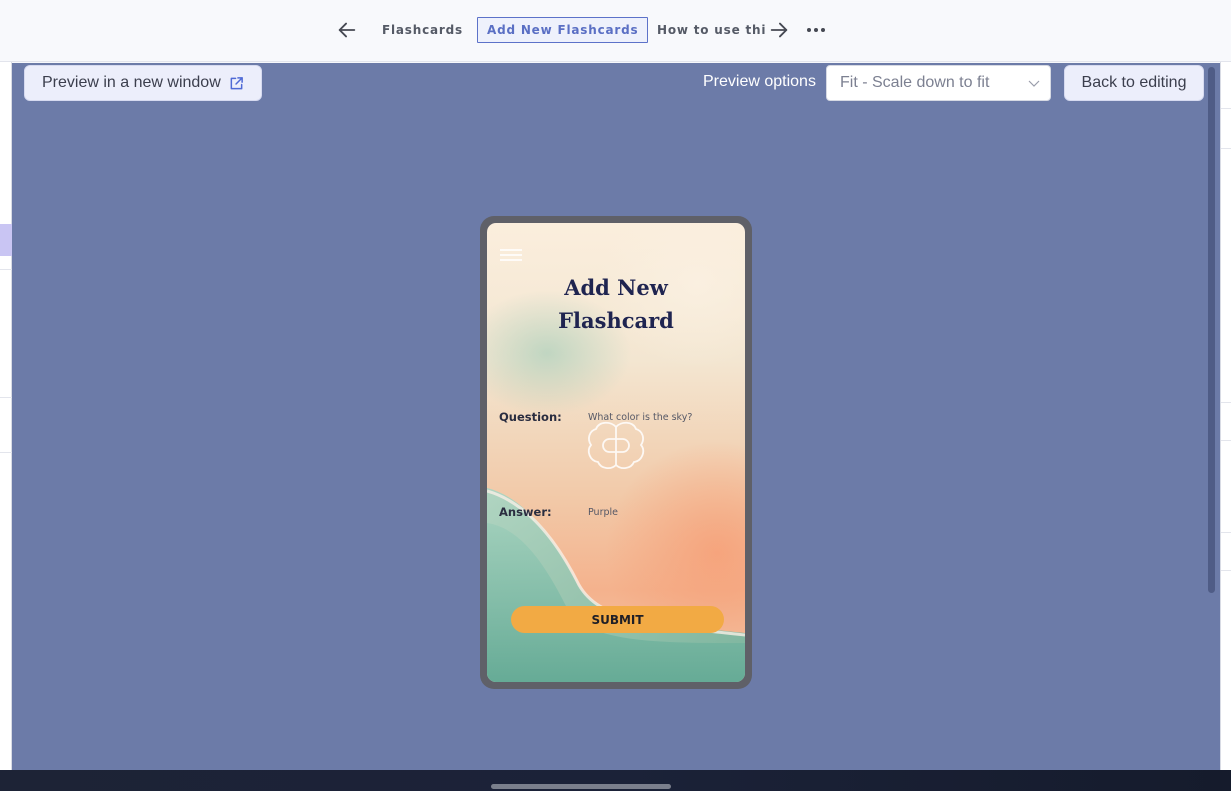  Describe the element at coordinates (347, 30) in the screenshot. I see `arrow-left-icon` at that location.